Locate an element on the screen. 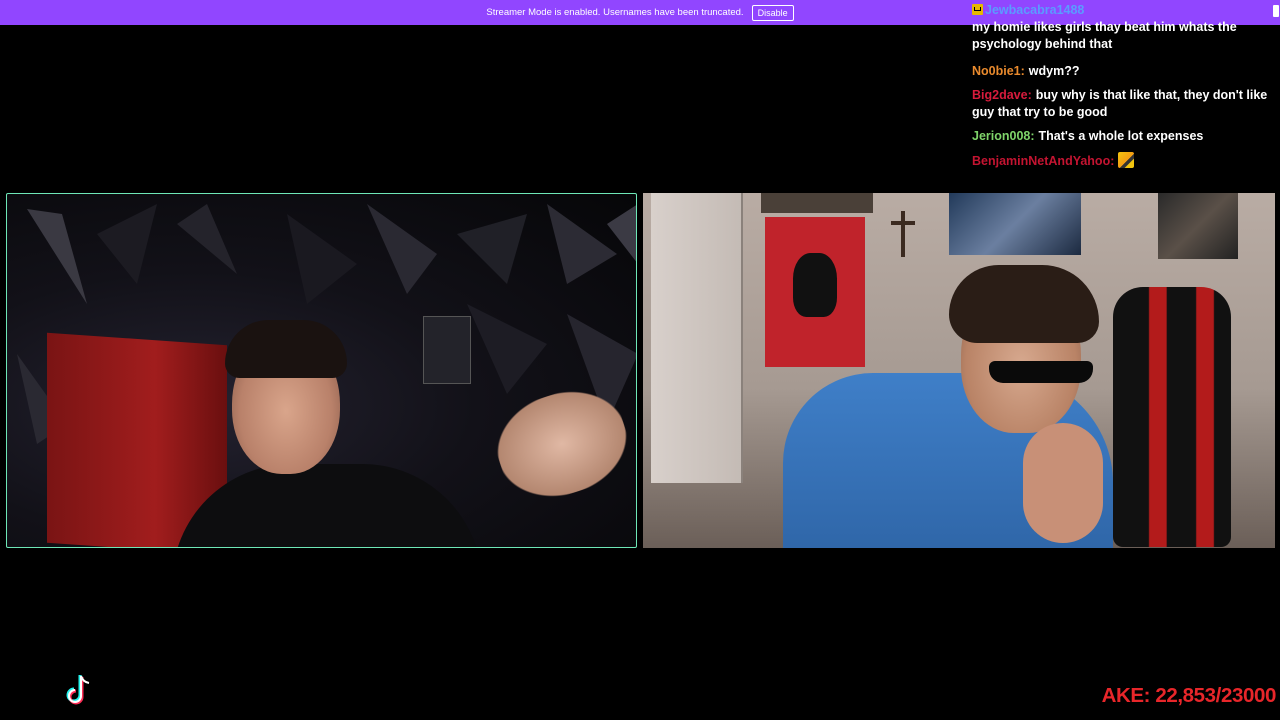  gaming-chair is located at coordinates (1172, 417).